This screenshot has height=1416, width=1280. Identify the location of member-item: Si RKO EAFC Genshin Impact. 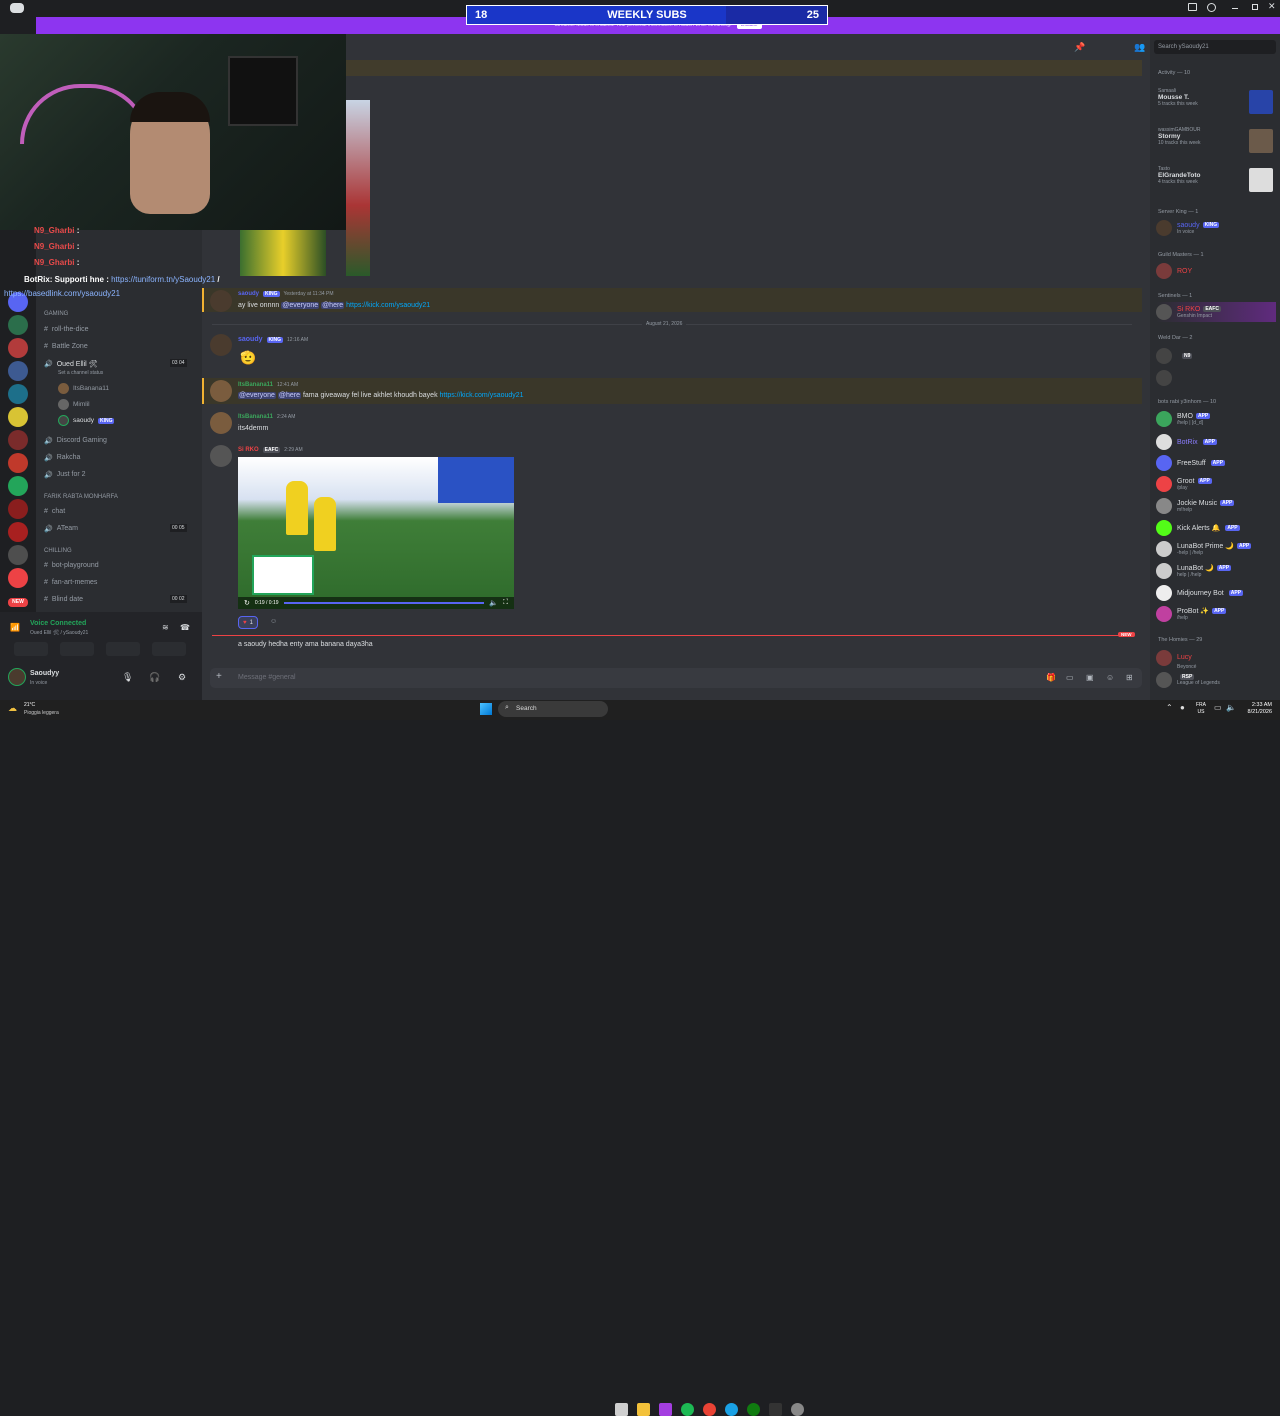
(1216, 312).